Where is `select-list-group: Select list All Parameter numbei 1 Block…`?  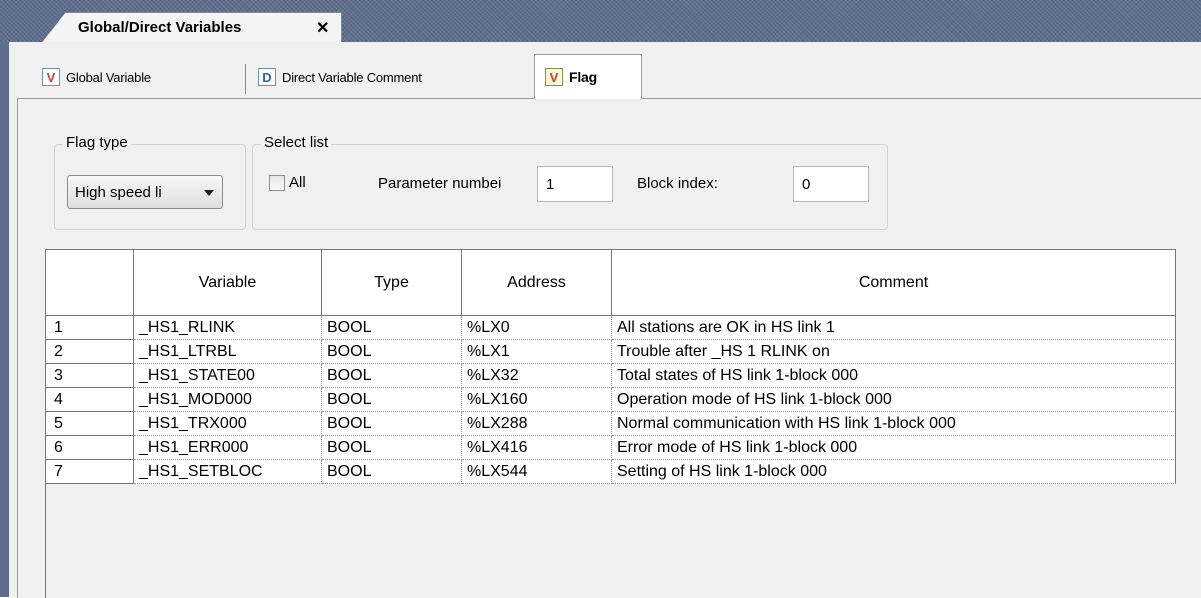
select-list-group: Select list All Parameter numbei 1 Block… is located at coordinates (570, 182).